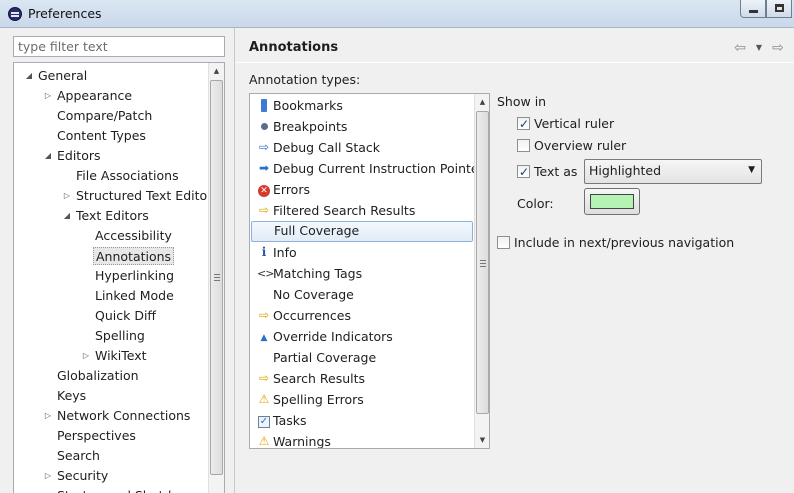 The width and height of the screenshot is (794, 493). I want to click on annotation-type-item: ✕ Errors, so click(362, 189).